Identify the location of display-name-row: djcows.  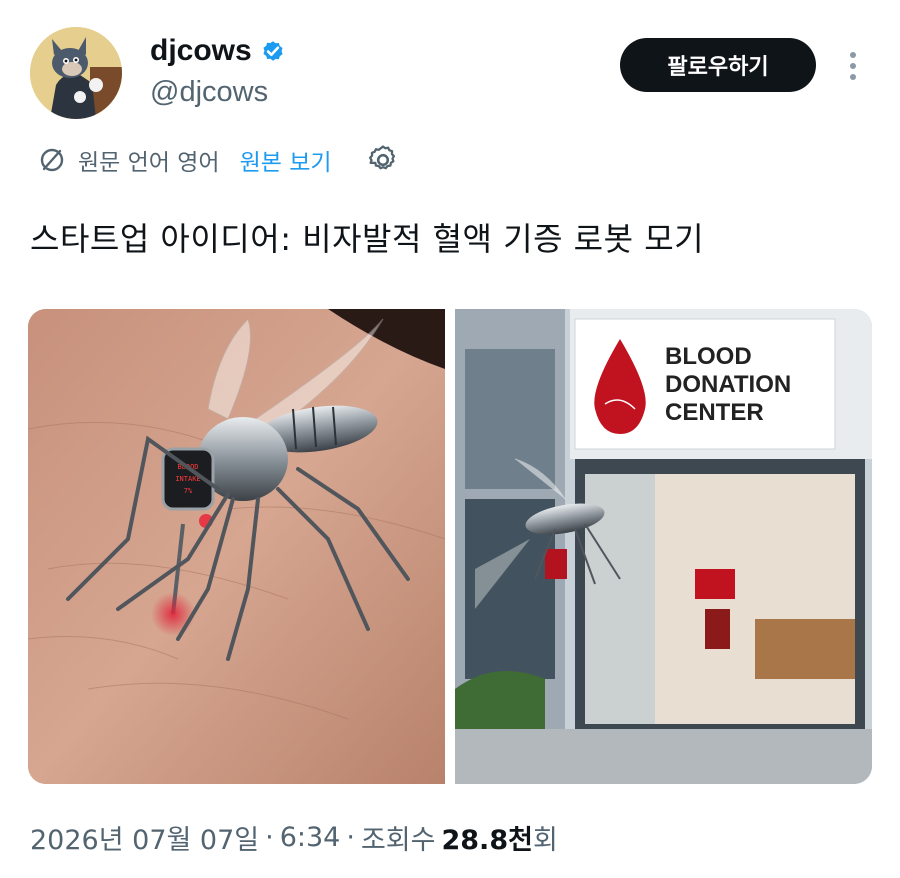
(218, 51).